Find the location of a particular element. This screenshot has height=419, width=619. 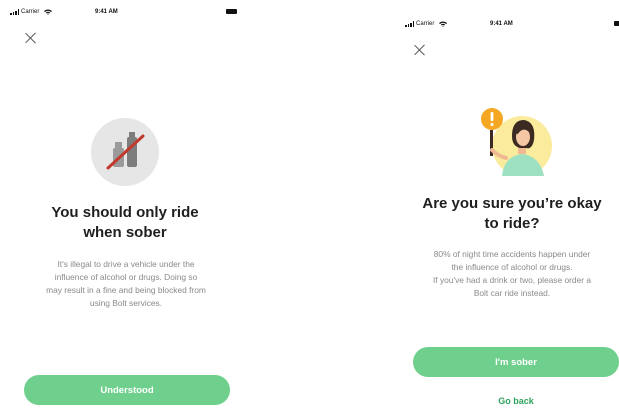

no-drinks-icon is located at coordinates (125, 152).